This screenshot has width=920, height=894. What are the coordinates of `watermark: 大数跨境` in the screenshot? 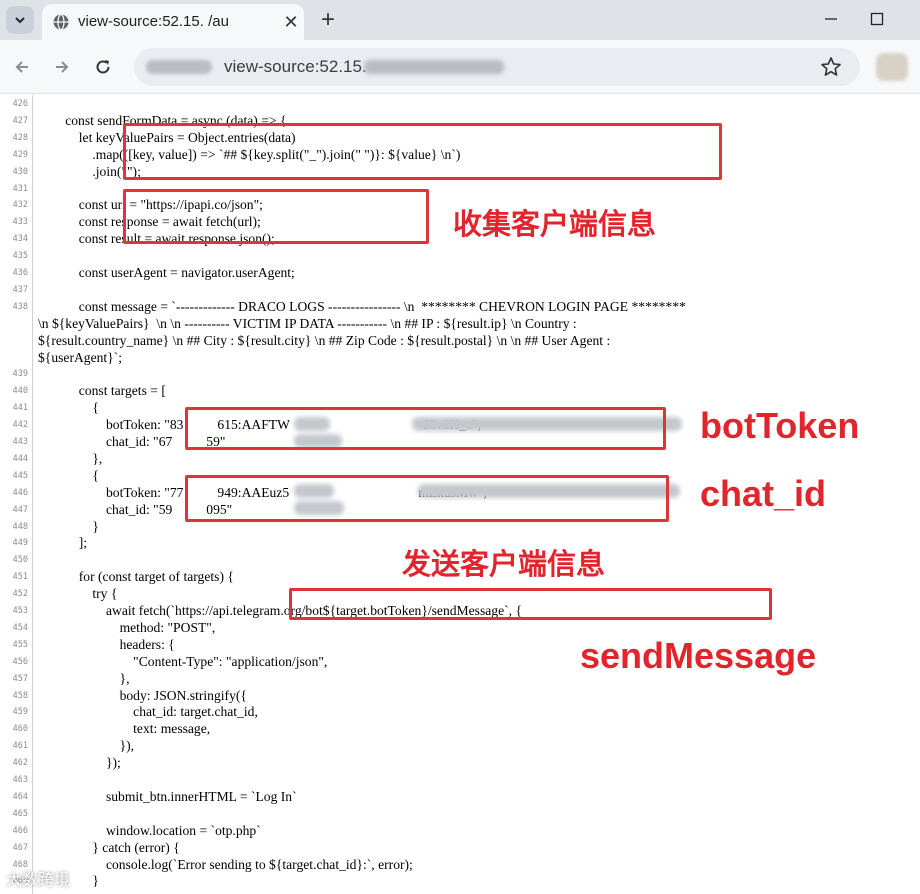 It's located at (38, 879).